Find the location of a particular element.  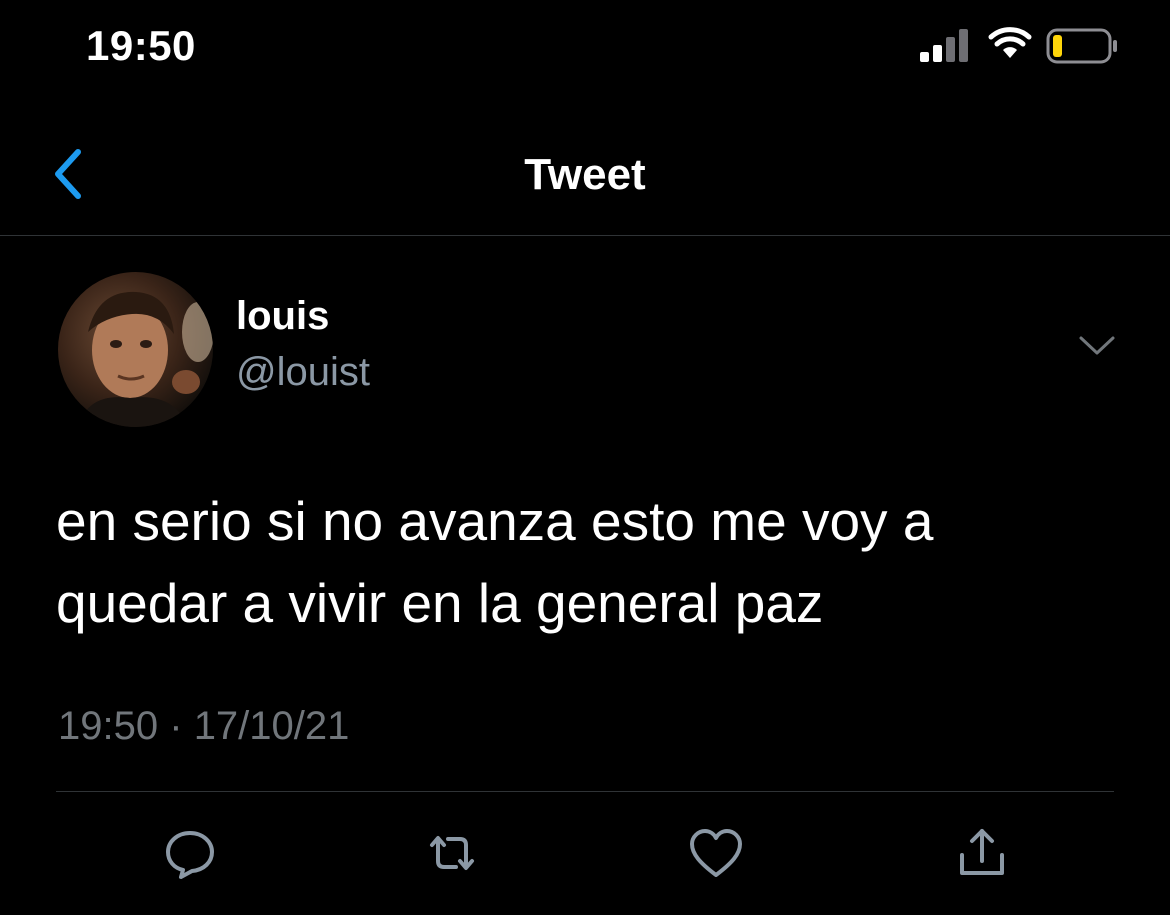

signal-icon is located at coordinates (944, 45).